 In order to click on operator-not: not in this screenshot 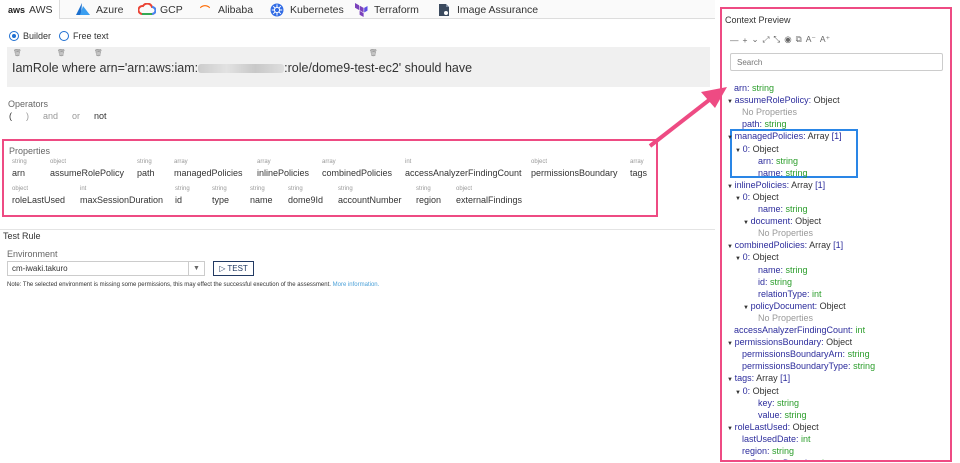, I will do `click(100, 116)`.